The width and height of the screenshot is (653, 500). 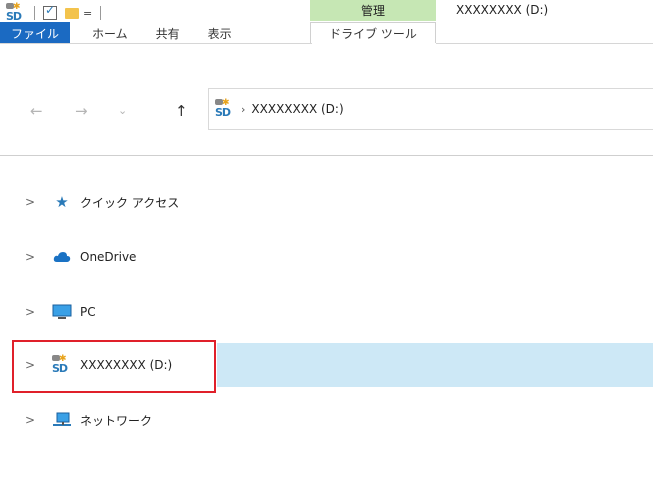 What do you see at coordinates (373, 33) in the screenshot?
I see `tab-drive-tools: ドライブ ツール` at bounding box center [373, 33].